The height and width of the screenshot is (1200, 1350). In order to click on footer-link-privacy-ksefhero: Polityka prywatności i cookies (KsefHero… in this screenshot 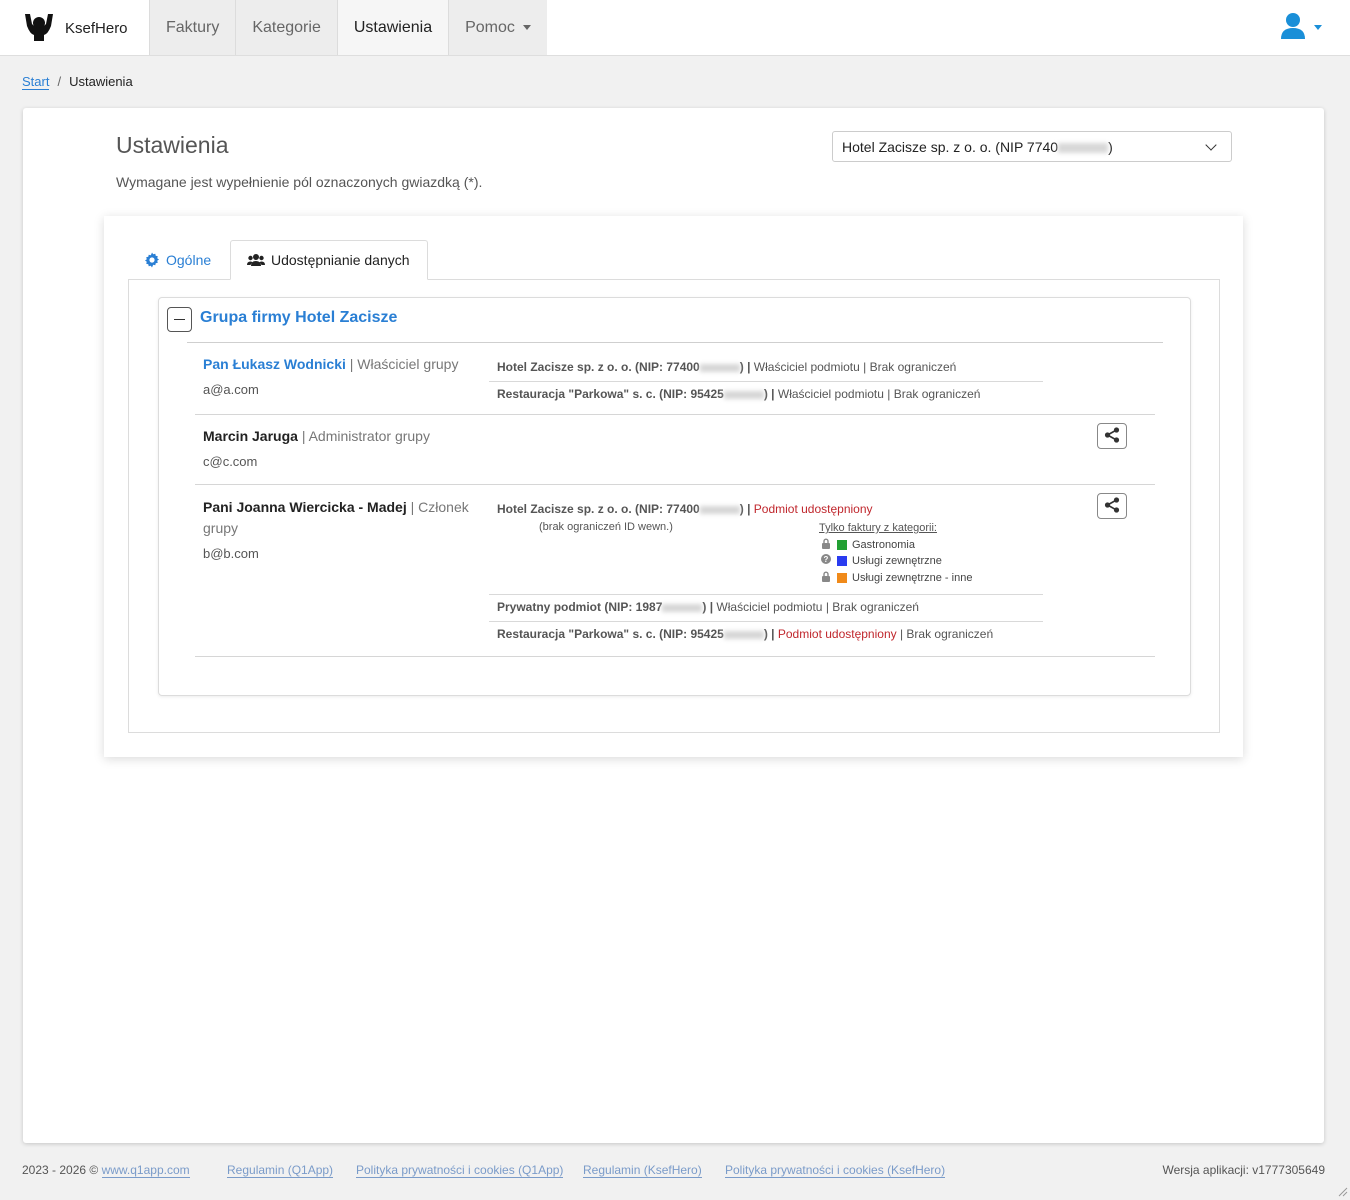, I will do `click(835, 1170)`.